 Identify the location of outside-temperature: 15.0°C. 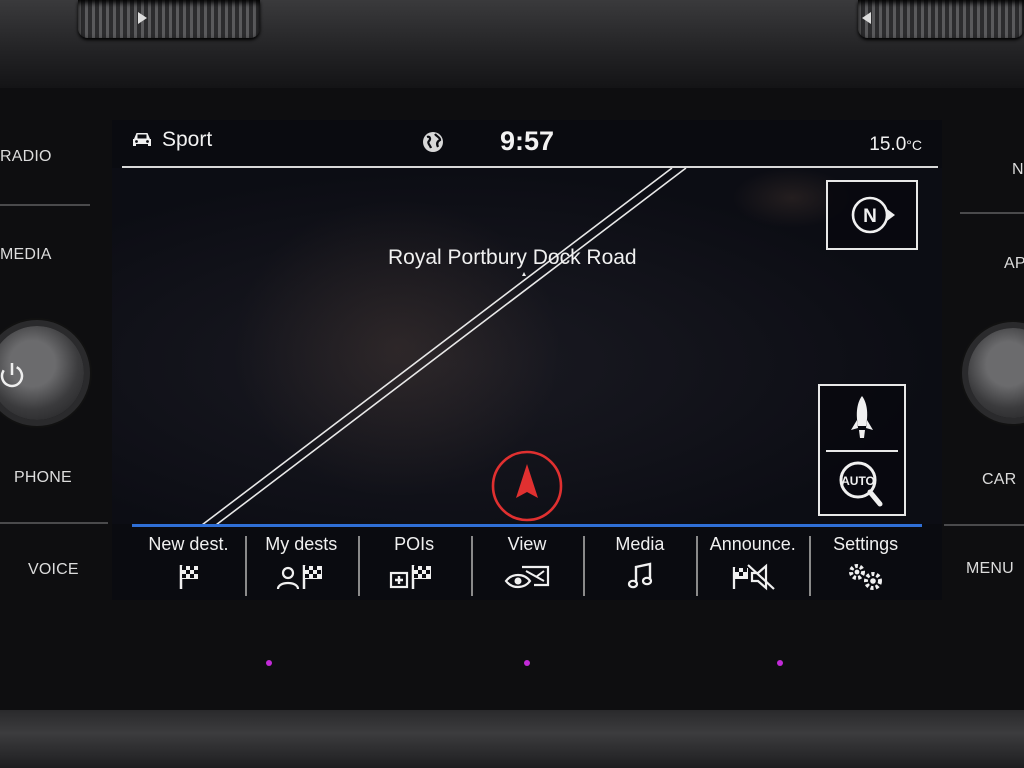
(895, 145).